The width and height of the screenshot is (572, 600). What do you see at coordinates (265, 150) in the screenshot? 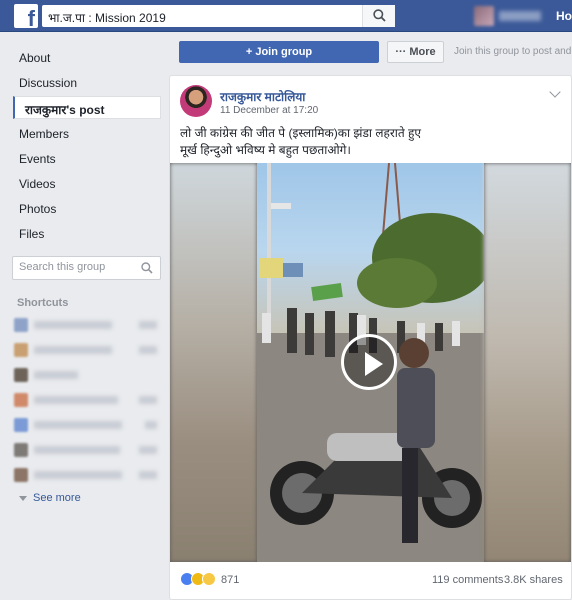
I see `post-text-line: मूर्ख हिन्दुओ भविष्य मे बहुत पछताओगे।` at bounding box center [265, 150].